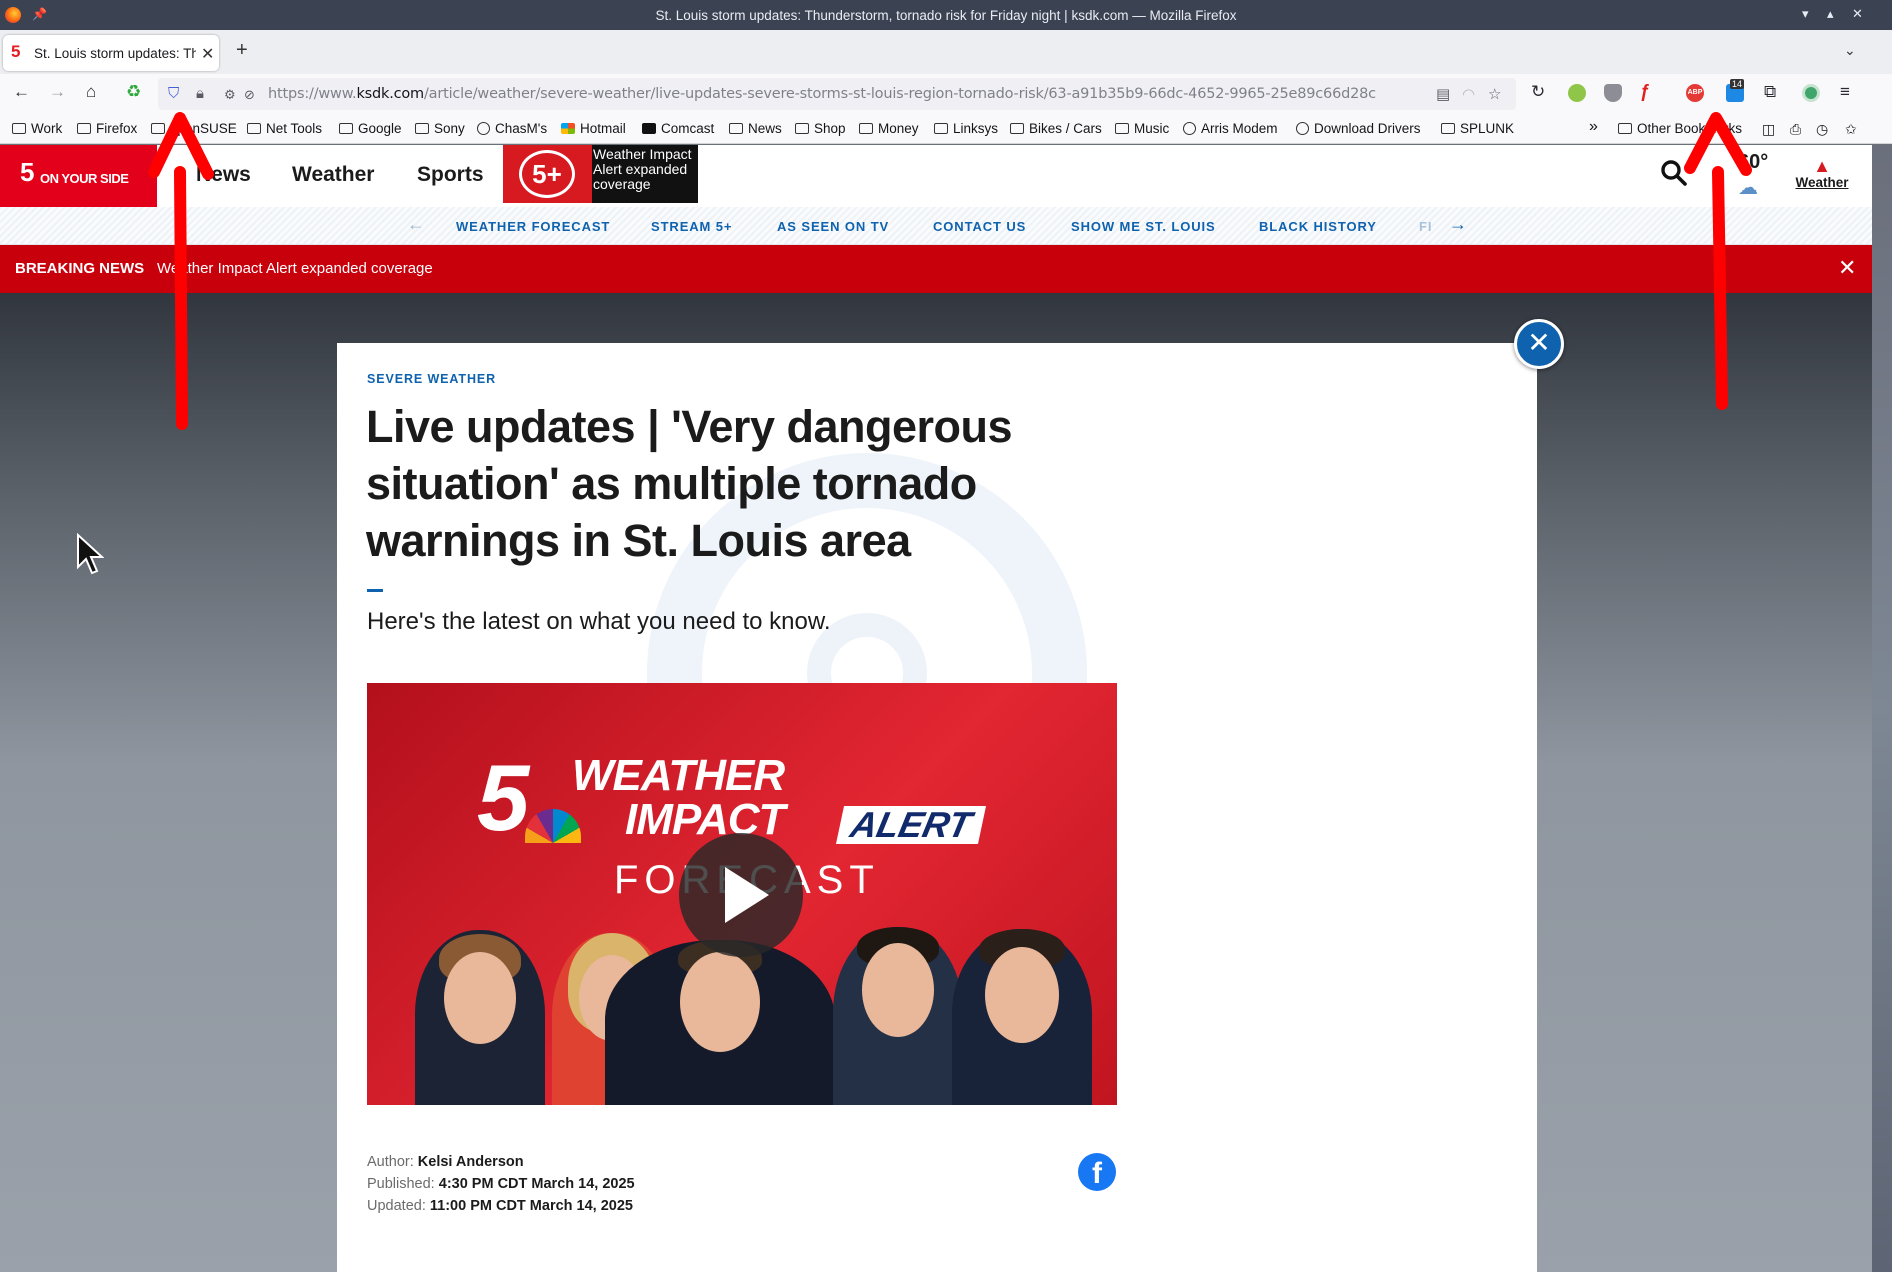  I want to click on bookmark-sony: Sony, so click(440, 128).